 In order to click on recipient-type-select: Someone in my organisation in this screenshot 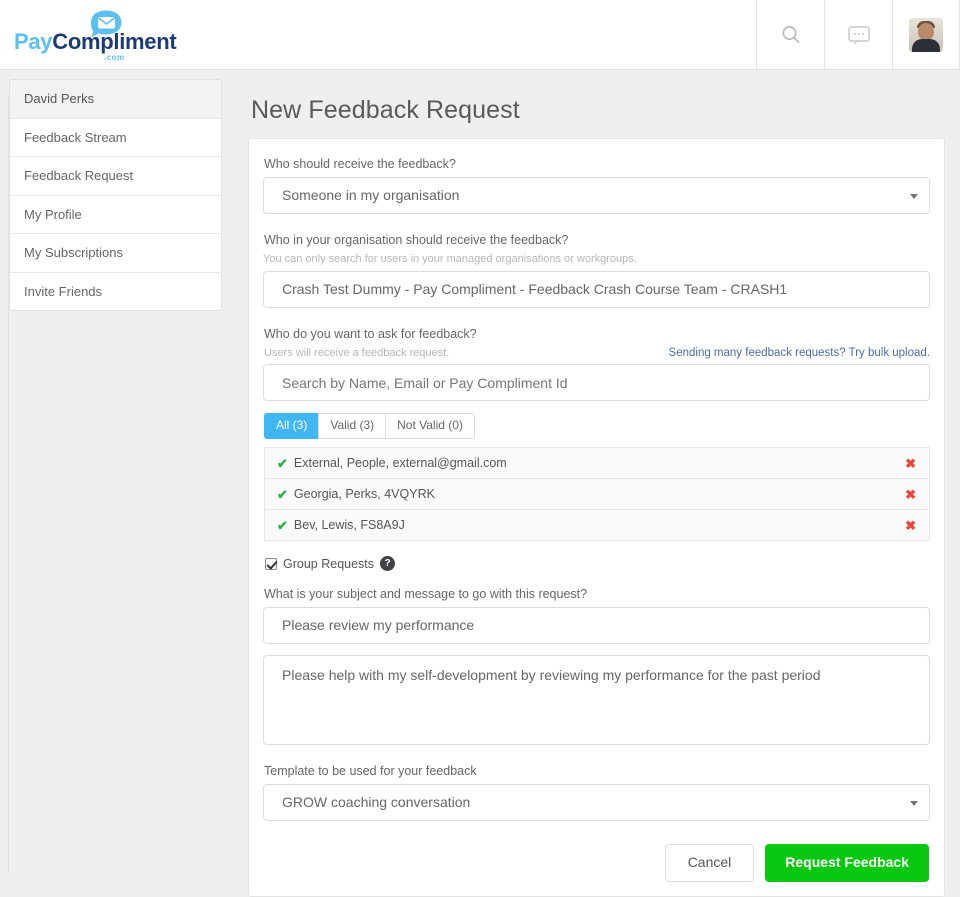, I will do `click(596, 195)`.